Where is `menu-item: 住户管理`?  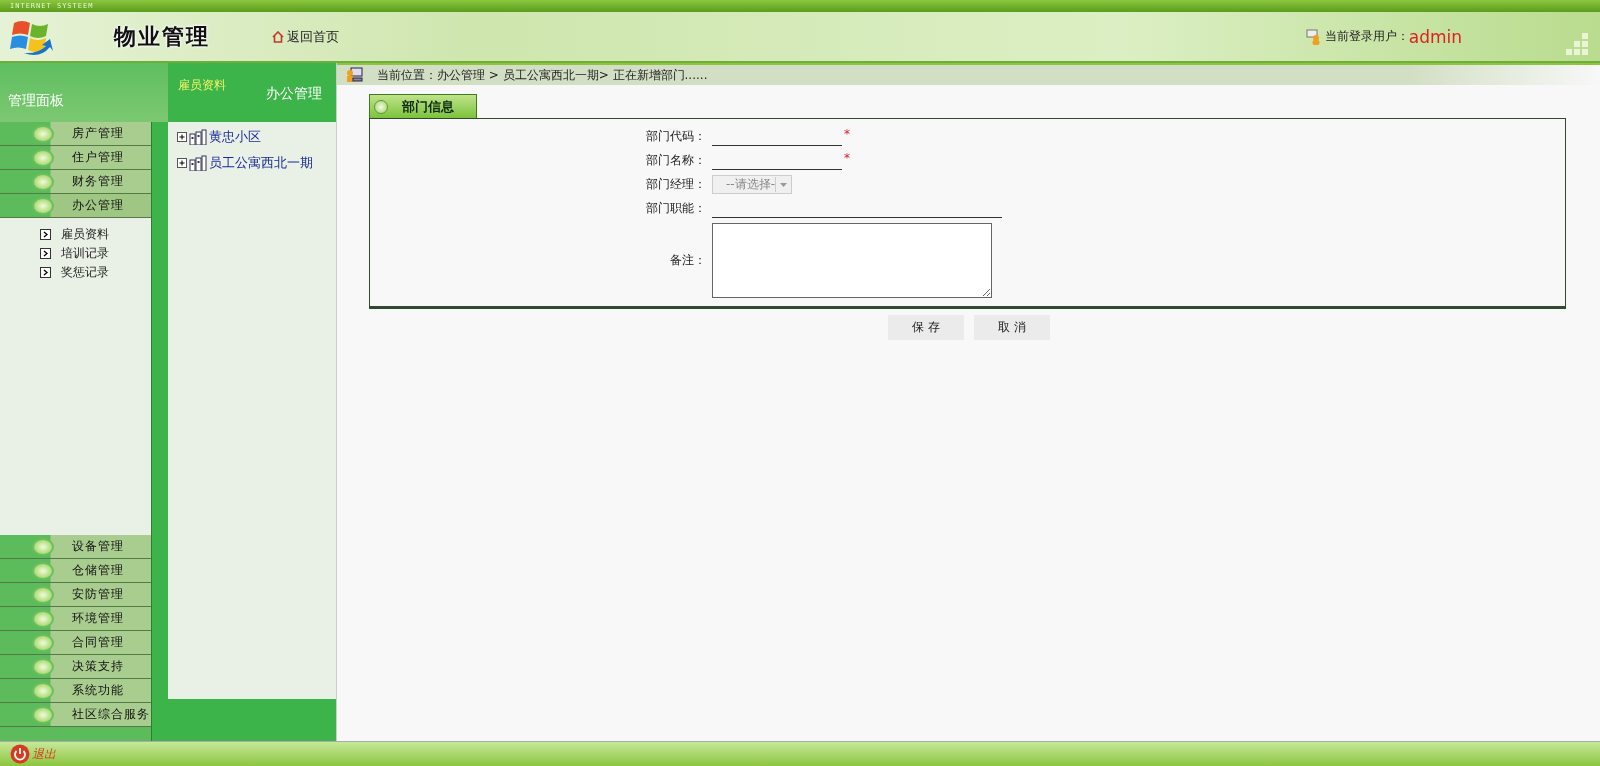 menu-item: 住户管理 is located at coordinates (75, 158).